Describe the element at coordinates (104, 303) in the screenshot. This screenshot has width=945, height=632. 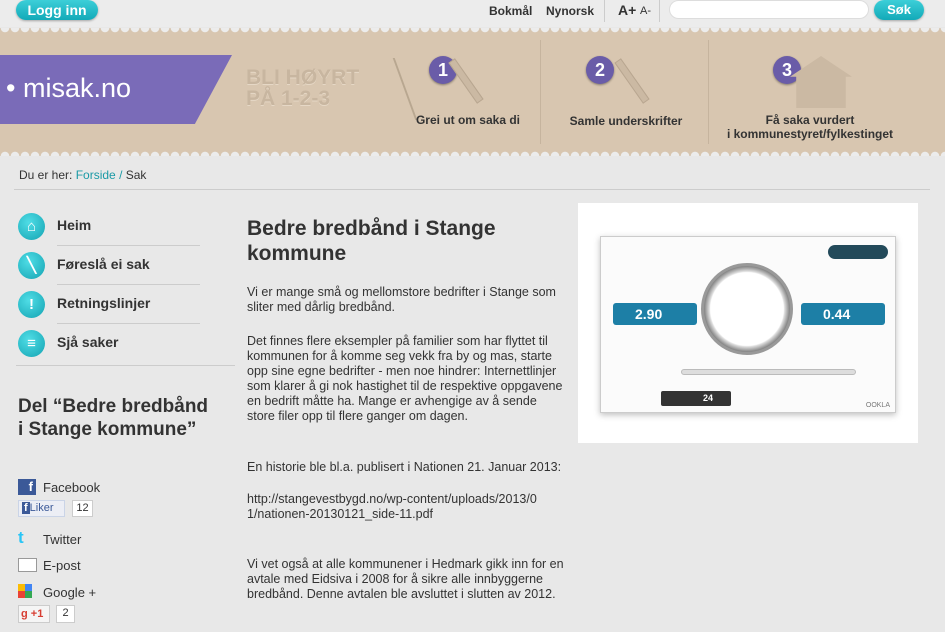
I see `nav-label: Retningslinjer` at that location.